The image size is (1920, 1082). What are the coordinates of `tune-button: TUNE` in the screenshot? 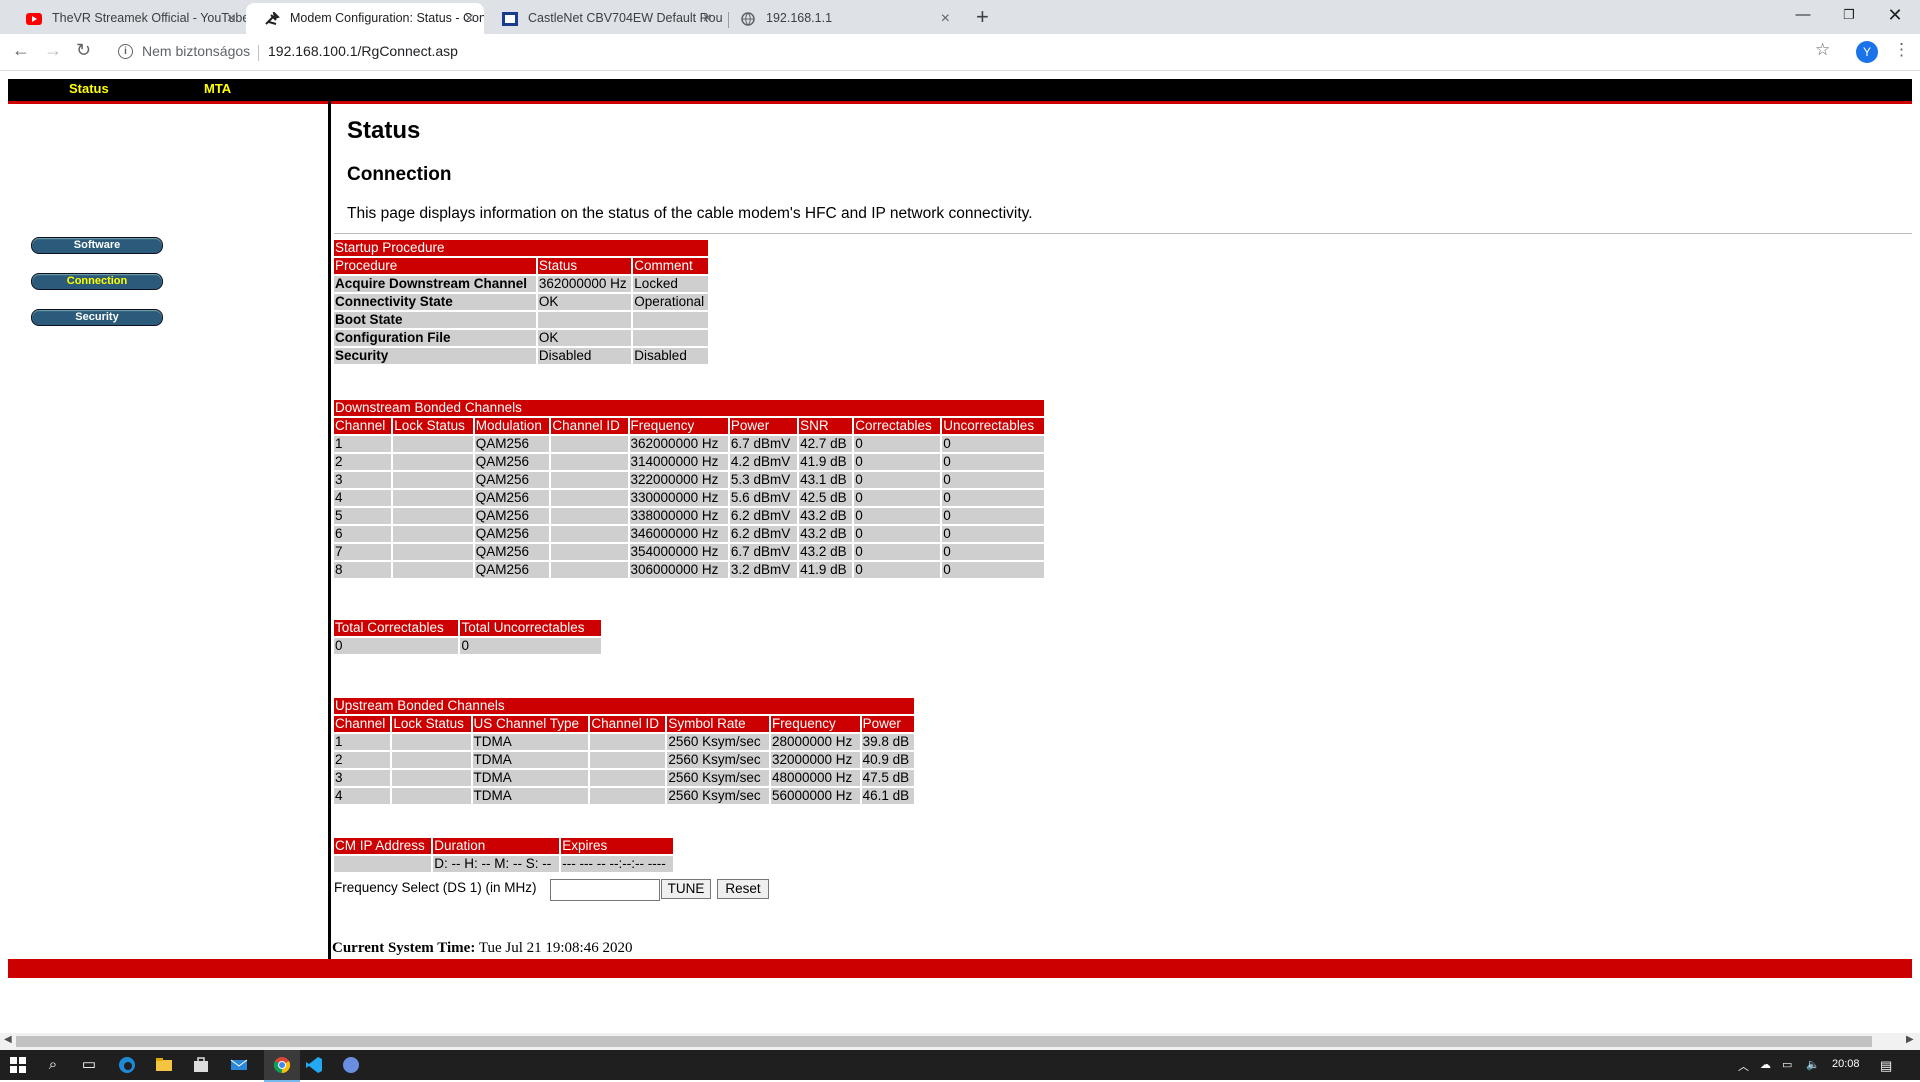 It's located at (686, 889).